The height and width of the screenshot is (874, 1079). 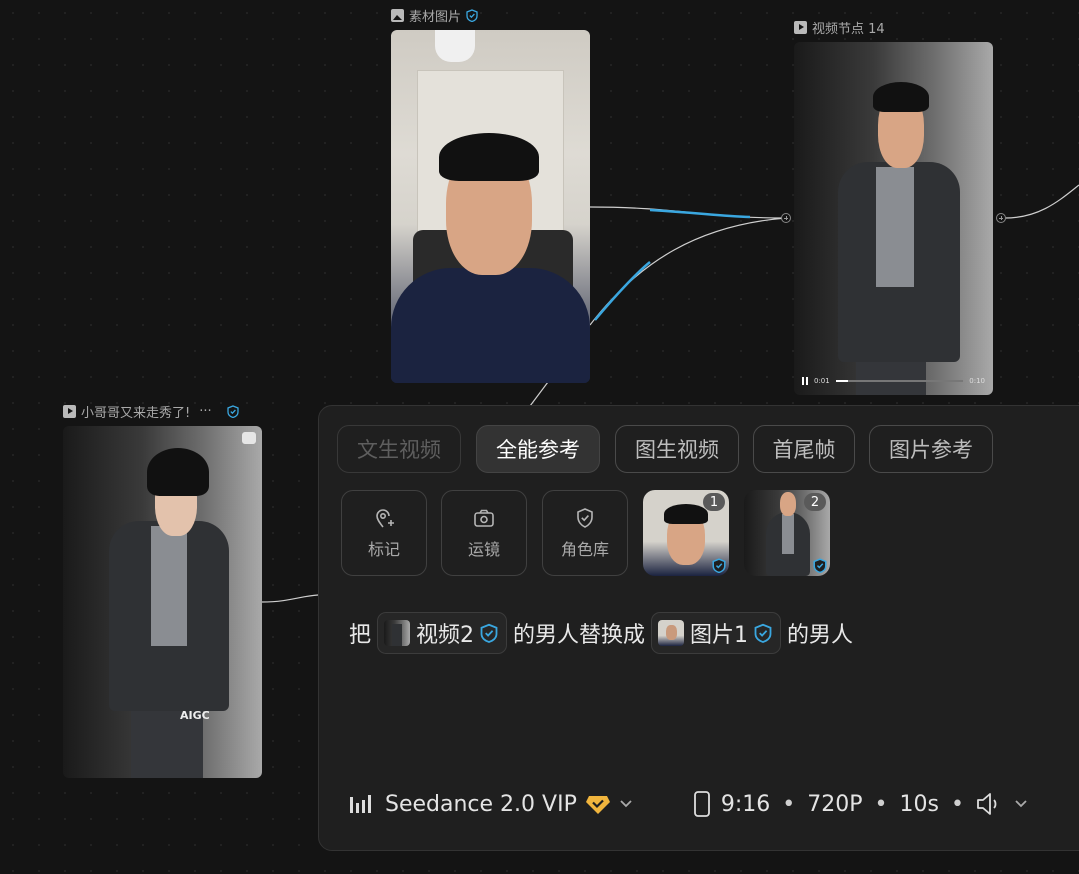 I want to click on video-reference-chip: 视频2, so click(x=442, y=633).